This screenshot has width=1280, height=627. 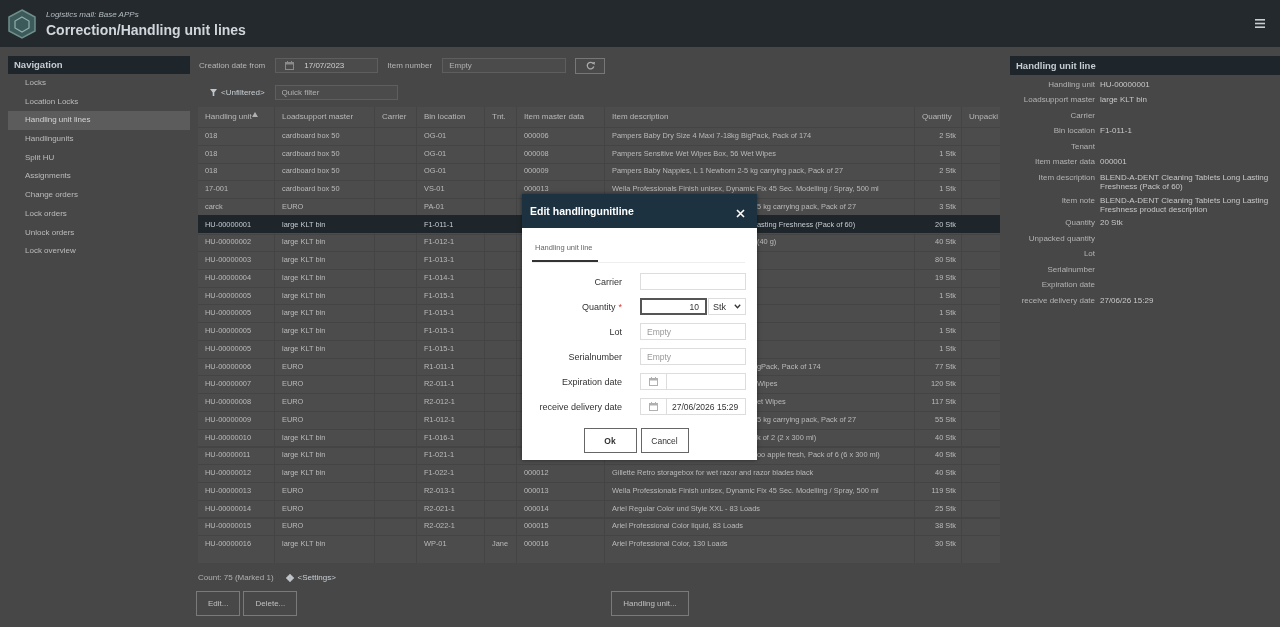 I want to click on record-count: Count: 75 (Marked 1), so click(x=236, y=577).